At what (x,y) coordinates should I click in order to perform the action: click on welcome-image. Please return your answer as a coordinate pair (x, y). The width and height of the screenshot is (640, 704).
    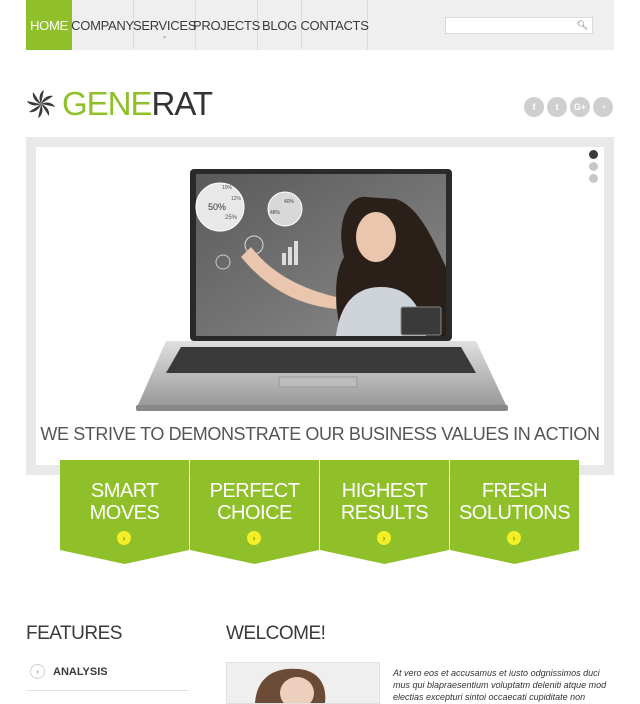
    Looking at the image, I should click on (303, 683).